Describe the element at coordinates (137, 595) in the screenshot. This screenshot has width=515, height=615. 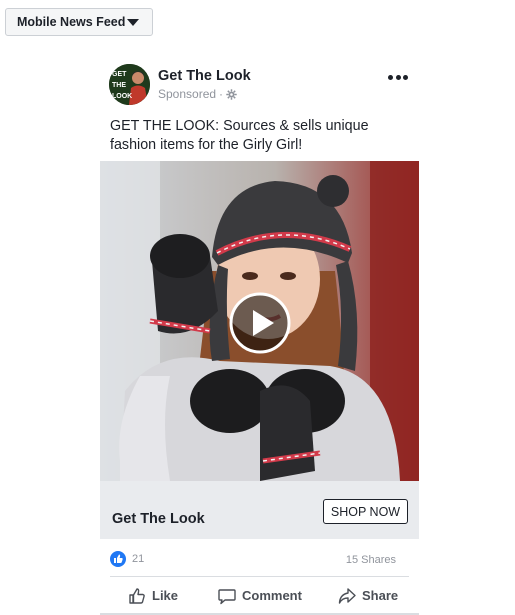
I see `thumbs-up-icon` at that location.